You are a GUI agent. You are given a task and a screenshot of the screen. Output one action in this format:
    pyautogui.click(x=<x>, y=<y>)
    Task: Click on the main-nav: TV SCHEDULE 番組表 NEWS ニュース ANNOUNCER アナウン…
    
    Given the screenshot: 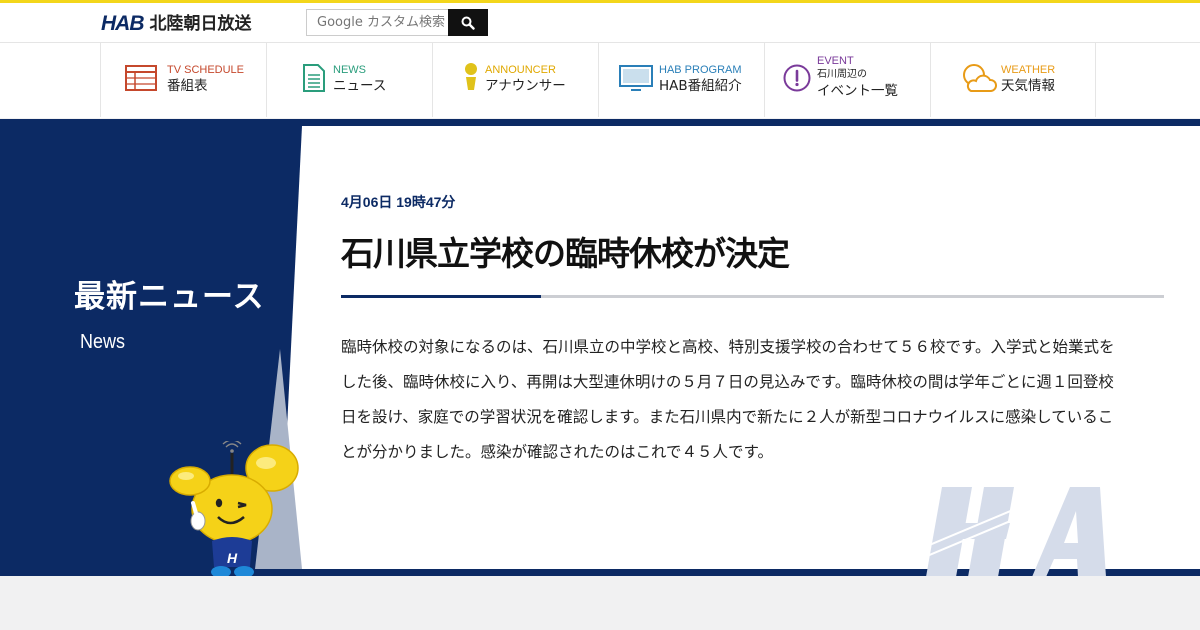 What is the action you would take?
    pyautogui.click(x=600, y=80)
    